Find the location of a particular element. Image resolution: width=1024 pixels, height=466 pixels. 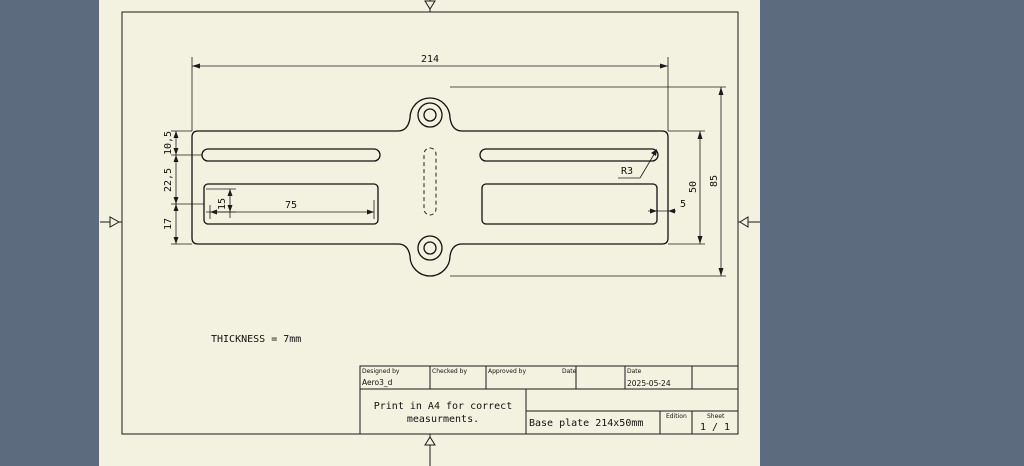

designed-by-value: Aero3_d is located at coordinates (377, 382).